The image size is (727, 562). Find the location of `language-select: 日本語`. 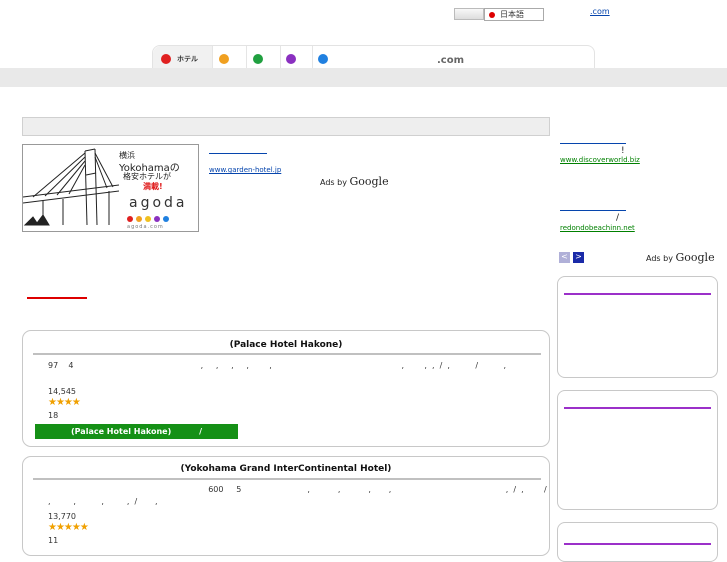

language-select: 日本語 is located at coordinates (514, 14).